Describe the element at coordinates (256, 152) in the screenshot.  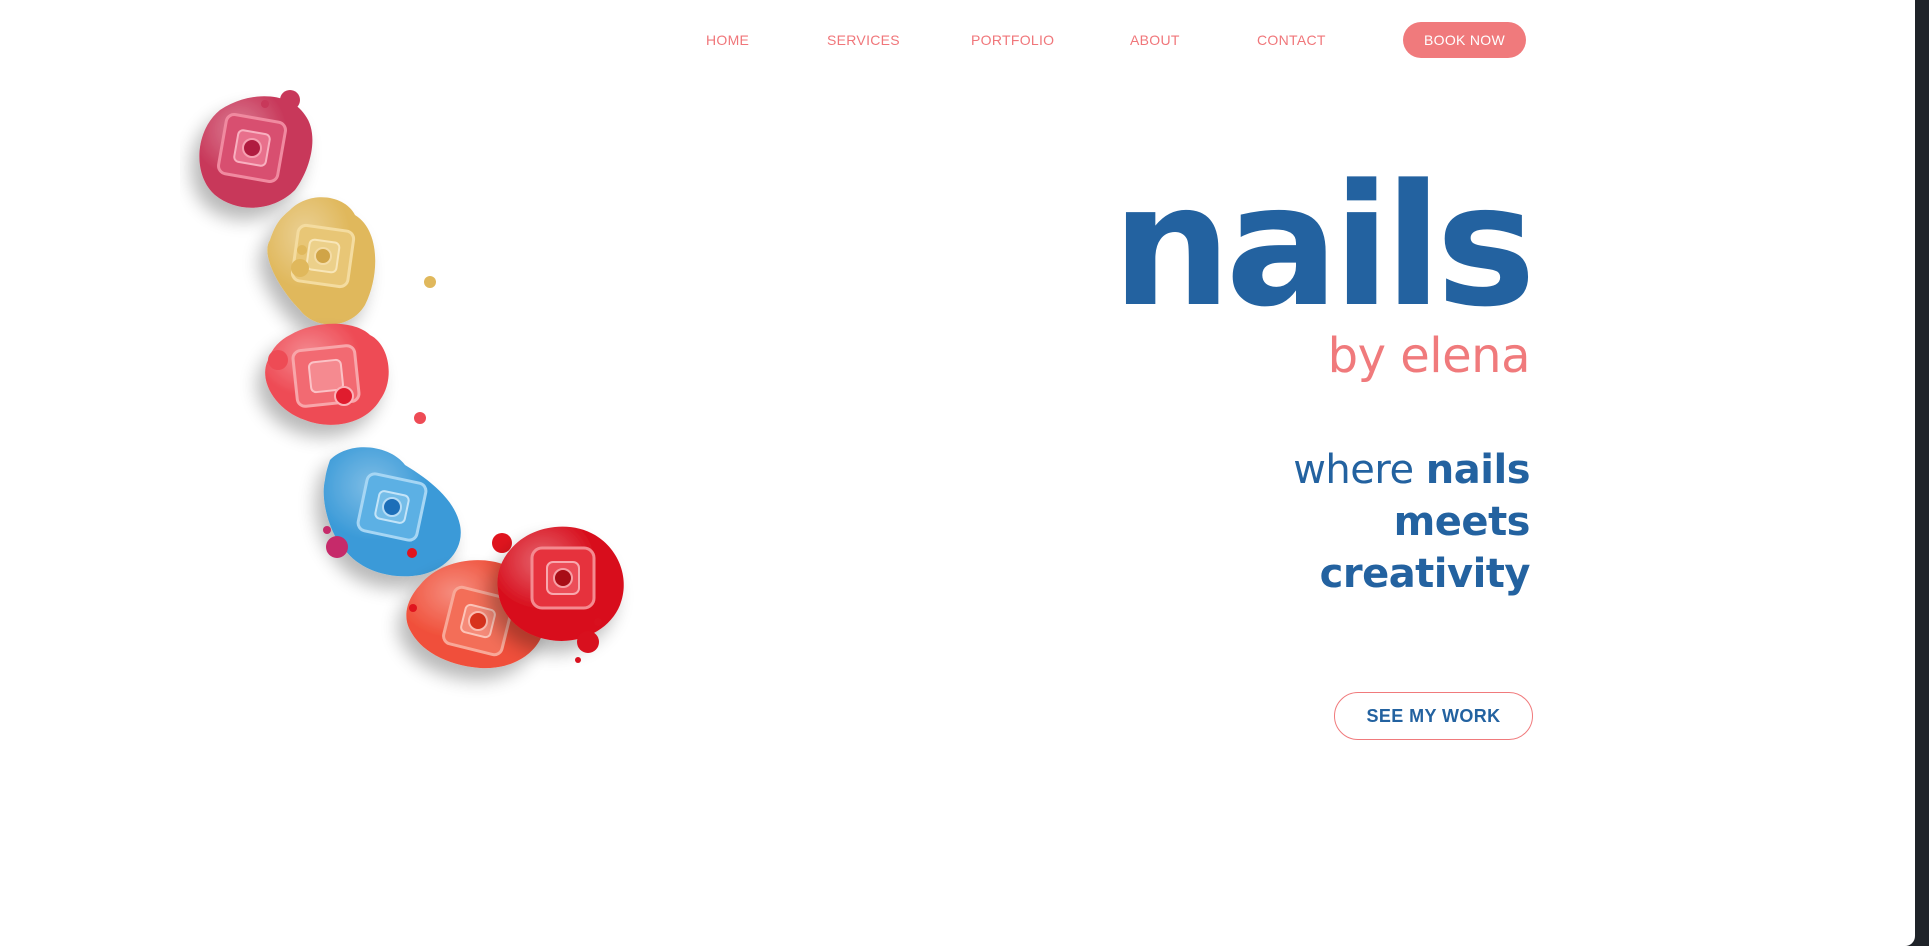
I see `polish-bottle-pink` at that location.